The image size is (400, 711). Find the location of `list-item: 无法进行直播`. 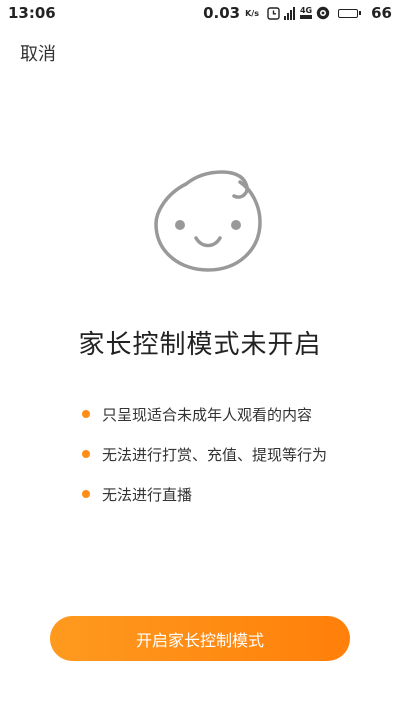

list-item: 无法进行直播 is located at coordinates (204, 494).